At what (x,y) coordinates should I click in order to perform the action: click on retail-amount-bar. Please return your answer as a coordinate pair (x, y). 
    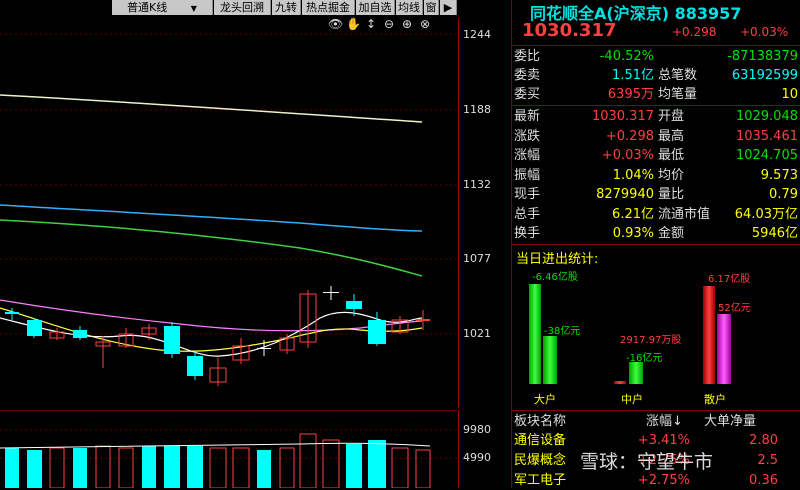
    Looking at the image, I should click on (724, 349).